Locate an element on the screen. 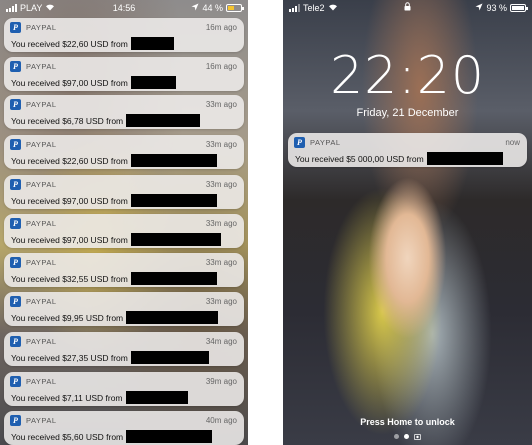 This screenshot has height=445, width=532. status-time: 14:56 is located at coordinates (124, 7).